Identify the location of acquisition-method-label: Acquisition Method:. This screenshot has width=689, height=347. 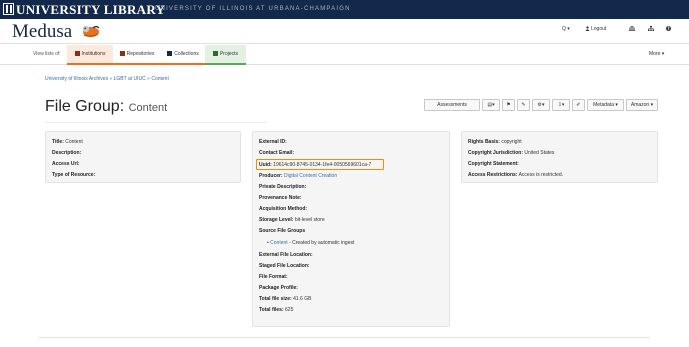
(283, 209).